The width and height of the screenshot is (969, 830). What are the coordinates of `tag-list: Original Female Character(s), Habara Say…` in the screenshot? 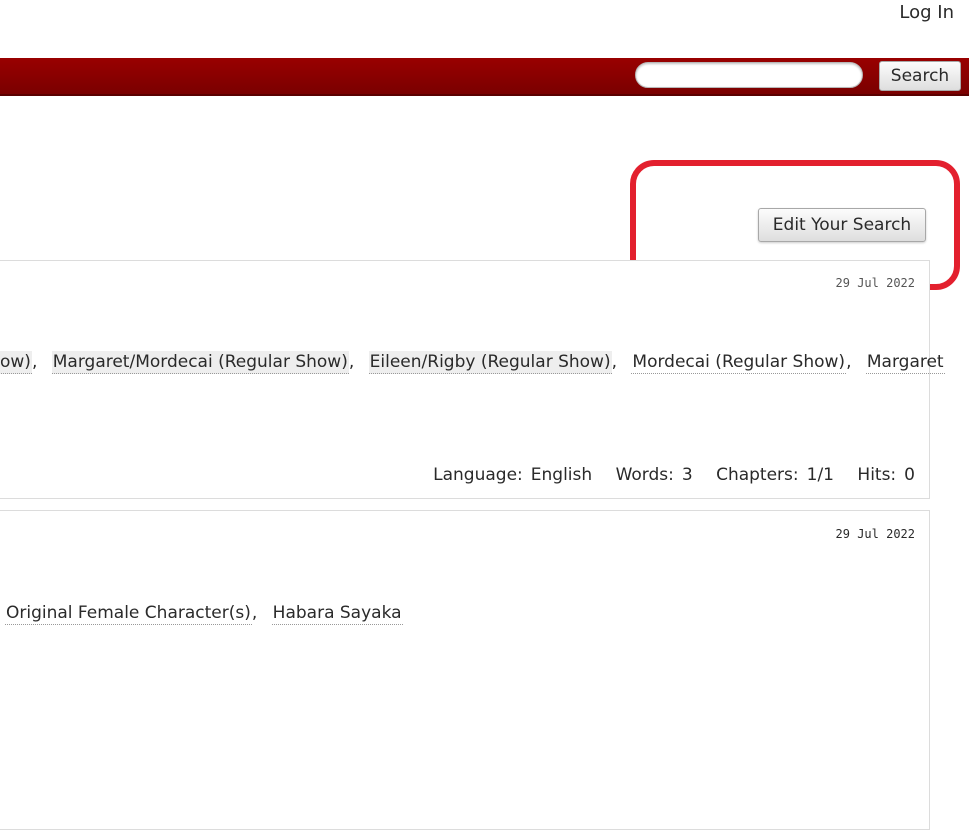 It's located at (204, 613).